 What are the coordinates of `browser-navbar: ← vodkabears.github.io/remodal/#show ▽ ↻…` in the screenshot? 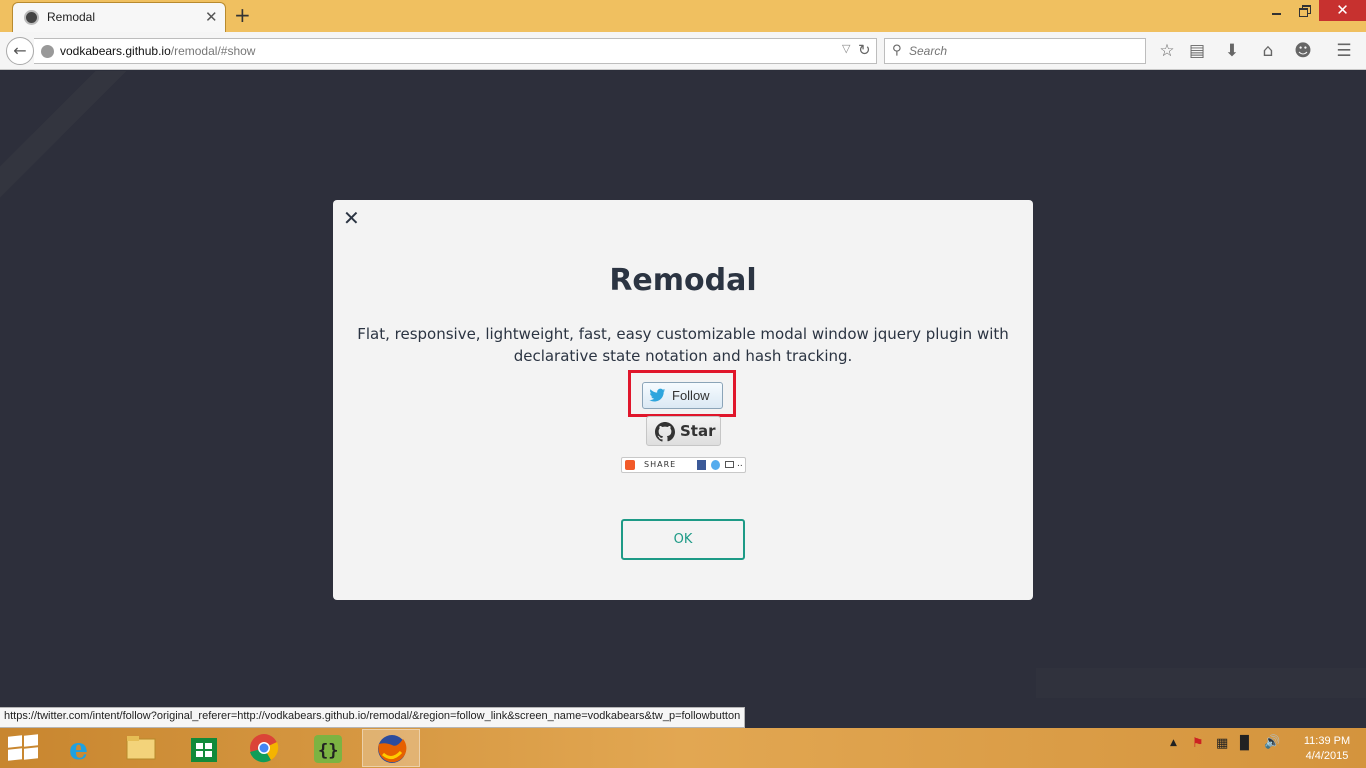 It's located at (683, 51).